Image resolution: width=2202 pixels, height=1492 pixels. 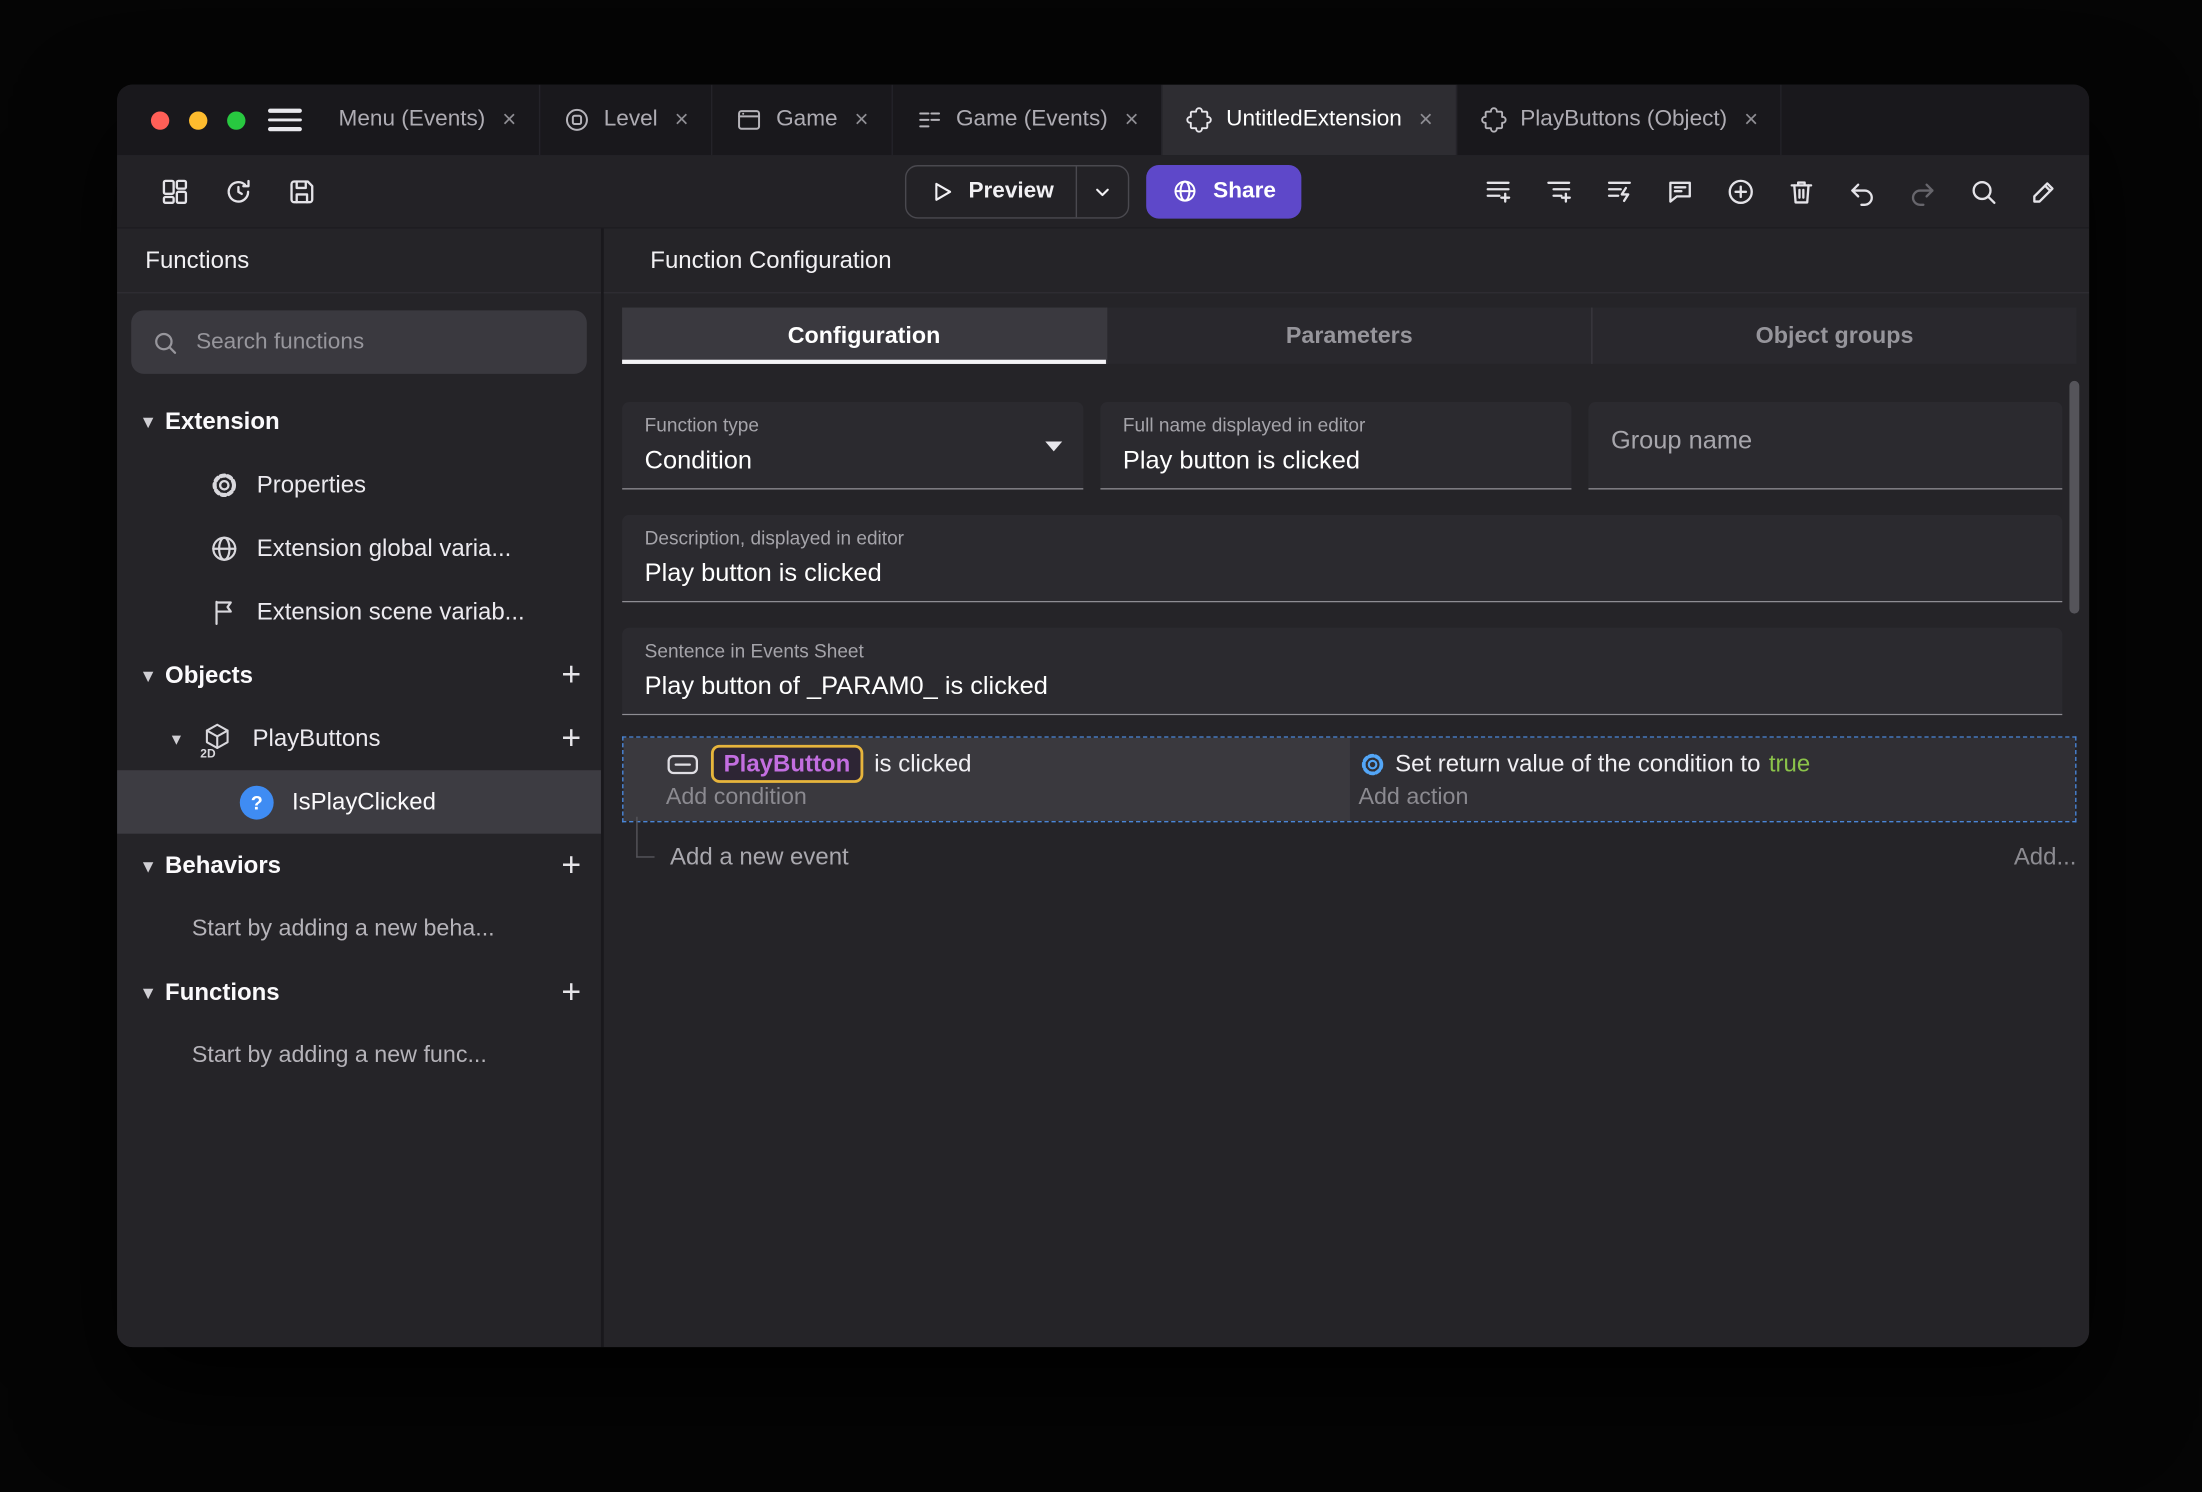 I want to click on gear-icon, so click(x=1372, y=764).